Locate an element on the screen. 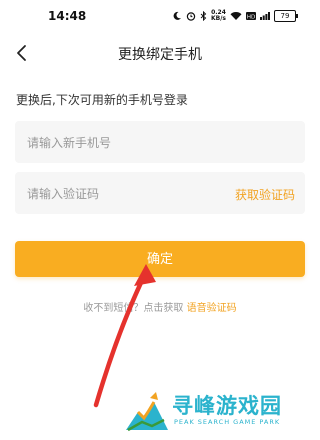  voice-code-link: 语音验证码 is located at coordinates (212, 308).